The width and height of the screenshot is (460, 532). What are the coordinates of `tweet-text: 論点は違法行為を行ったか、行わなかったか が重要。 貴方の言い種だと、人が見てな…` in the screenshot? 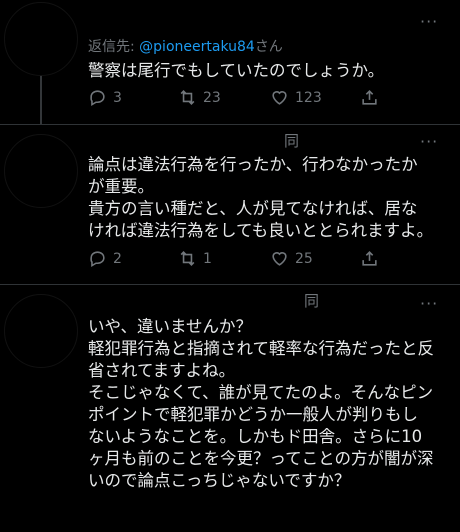 It's located at (261, 197).